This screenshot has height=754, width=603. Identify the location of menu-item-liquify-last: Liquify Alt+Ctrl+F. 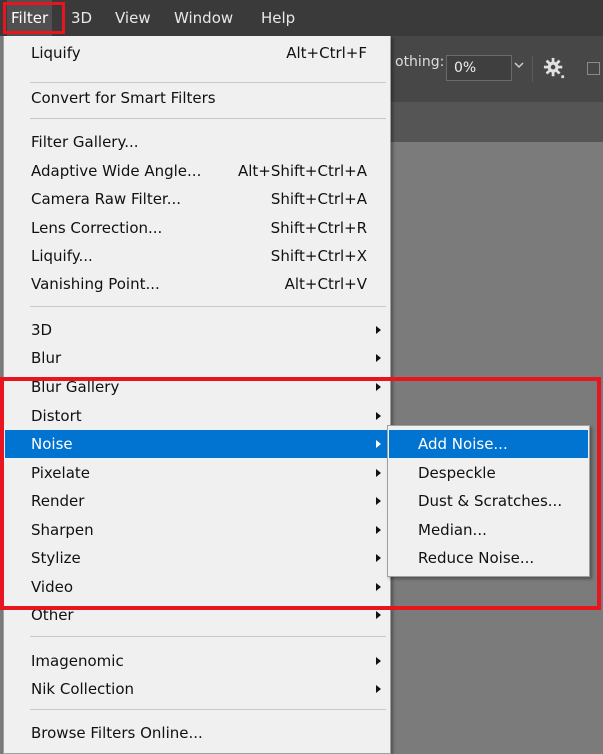
(197, 53).